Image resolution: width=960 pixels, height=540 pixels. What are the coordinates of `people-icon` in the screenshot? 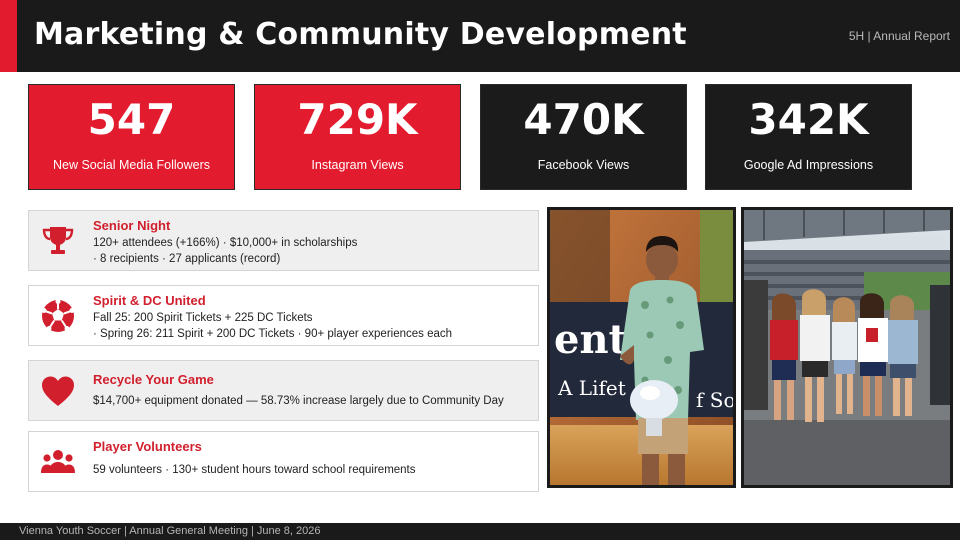 It's located at (58, 461).